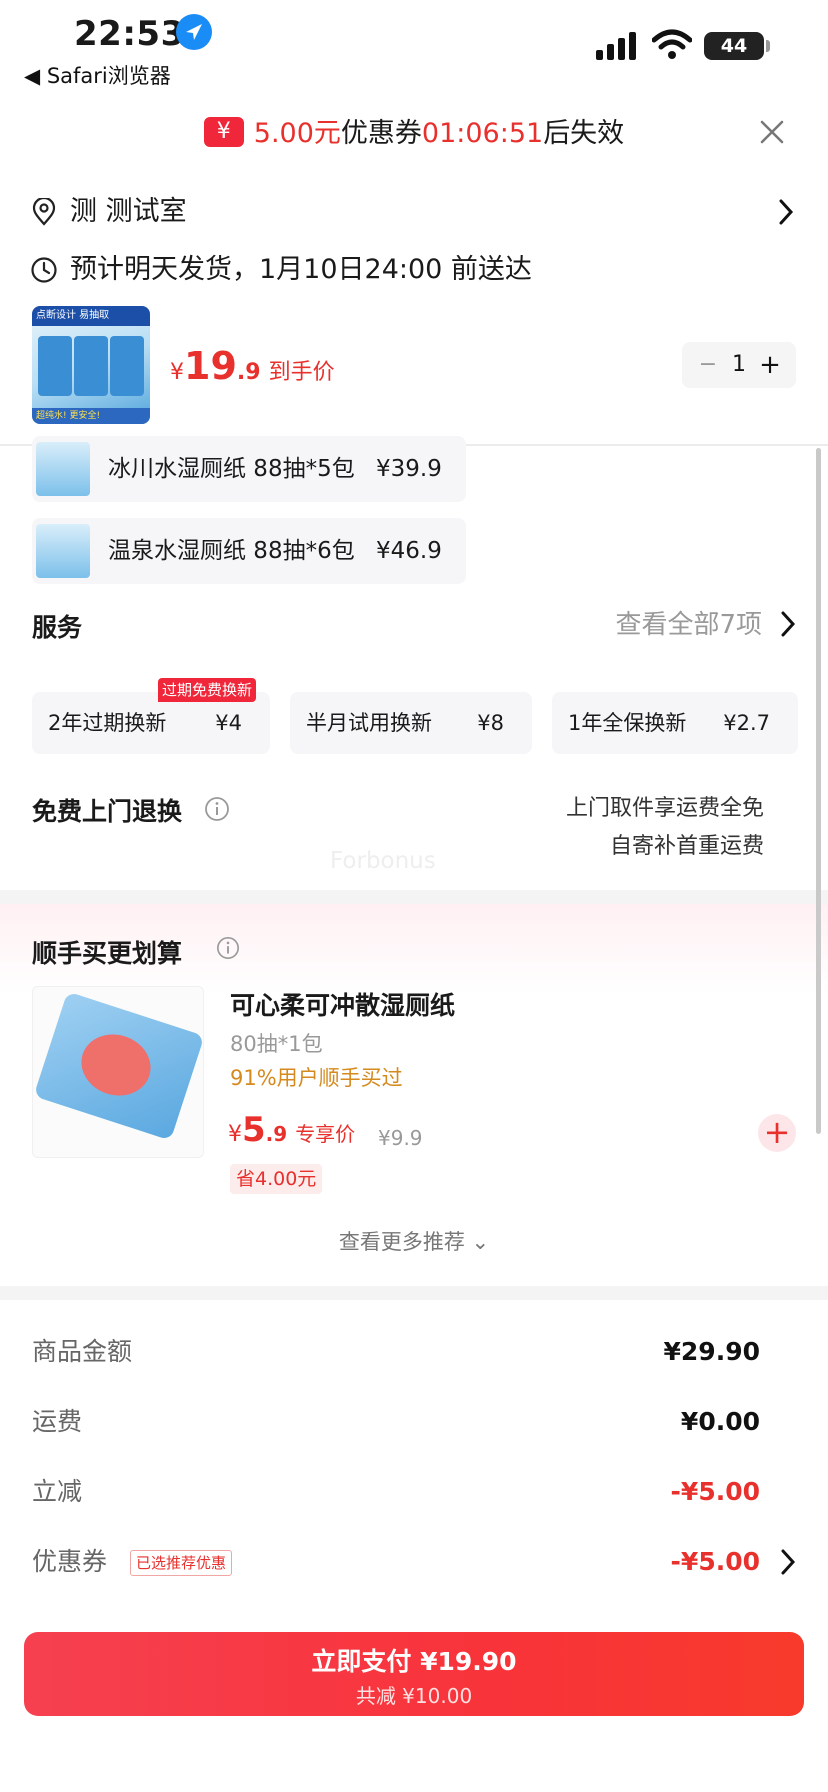 This screenshot has width=828, height=1792. What do you see at coordinates (181, 1563) in the screenshot?
I see `recommended-coupon-badge: 已选推荐优惠` at bounding box center [181, 1563].